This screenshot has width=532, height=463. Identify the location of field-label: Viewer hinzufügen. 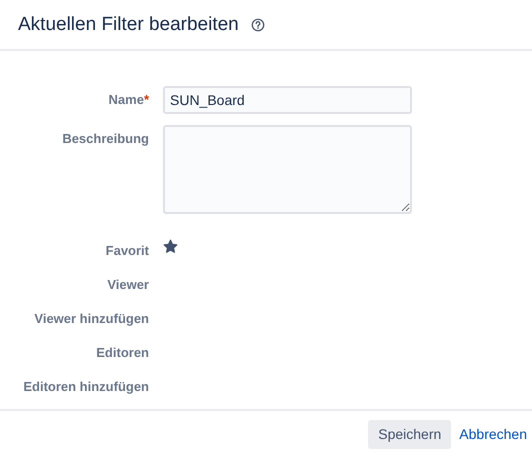
(91, 319).